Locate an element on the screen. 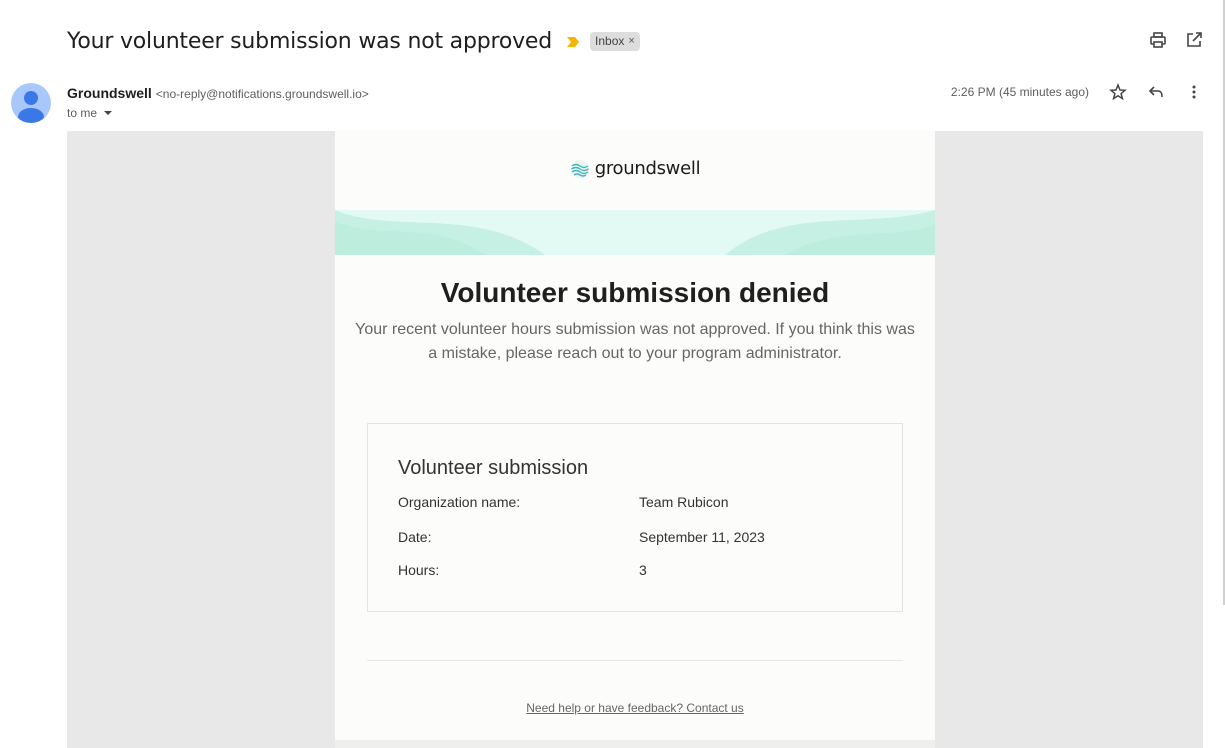 The image size is (1225, 748). reply-icon is located at coordinates (1156, 92).